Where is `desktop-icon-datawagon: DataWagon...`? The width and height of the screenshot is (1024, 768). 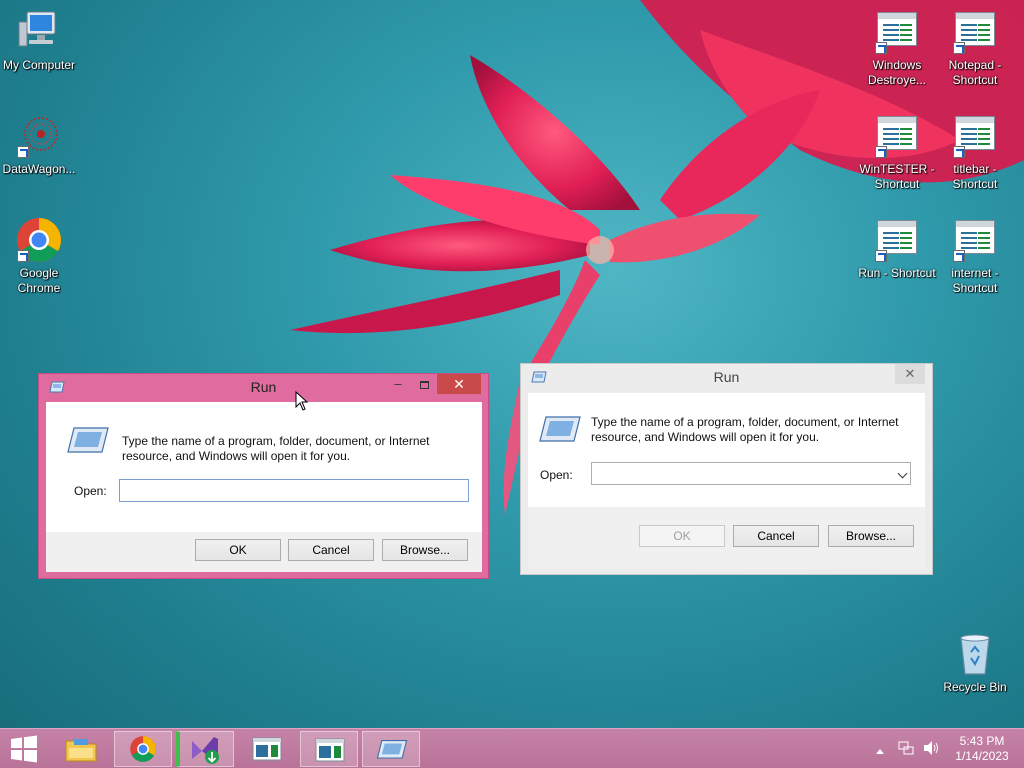
desktop-icon-datawagon: DataWagon... is located at coordinates (39, 144).